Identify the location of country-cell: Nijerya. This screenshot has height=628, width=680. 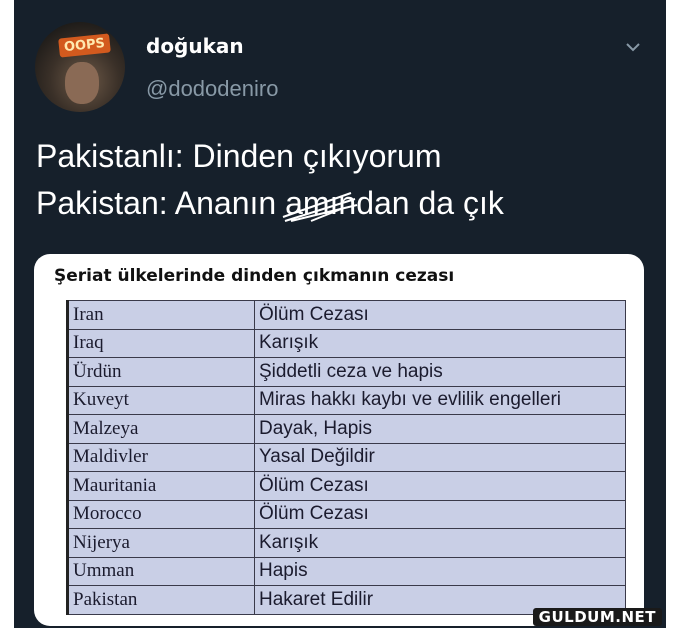
(161, 543).